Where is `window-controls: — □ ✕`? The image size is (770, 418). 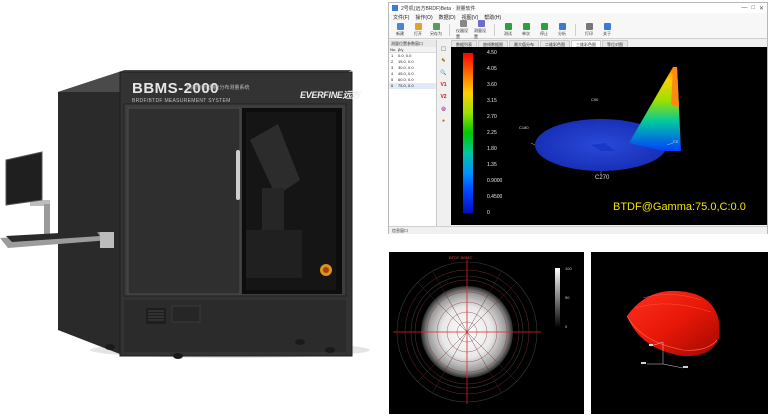 window-controls: — □ ✕ is located at coordinates (752, 8).